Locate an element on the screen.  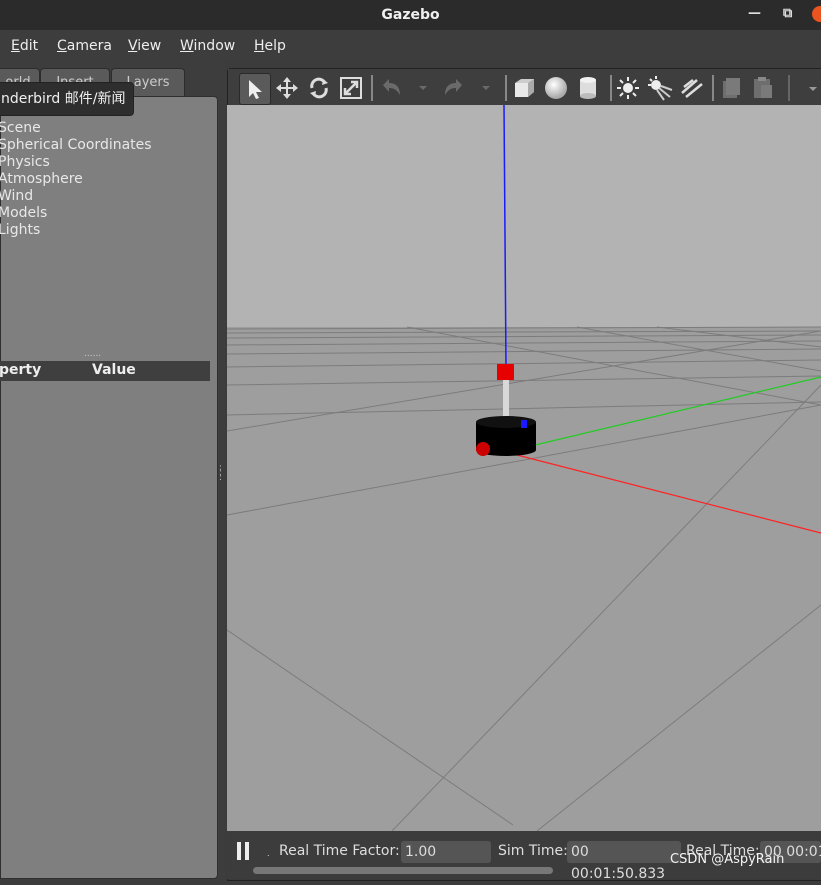
minimize-icon: — is located at coordinates (754, 13).